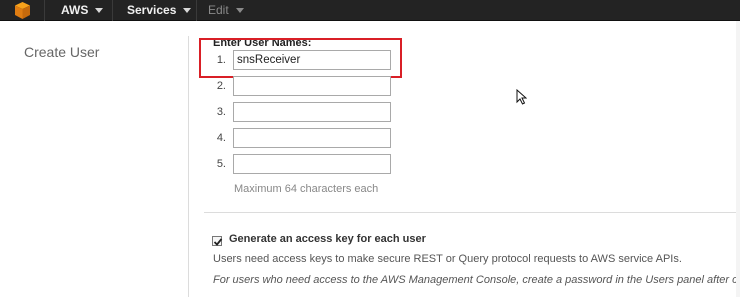 This screenshot has width=740, height=297. Describe the element at coordinates (221, 112) in the screenshot. I see `row-number: 3.` at that location.